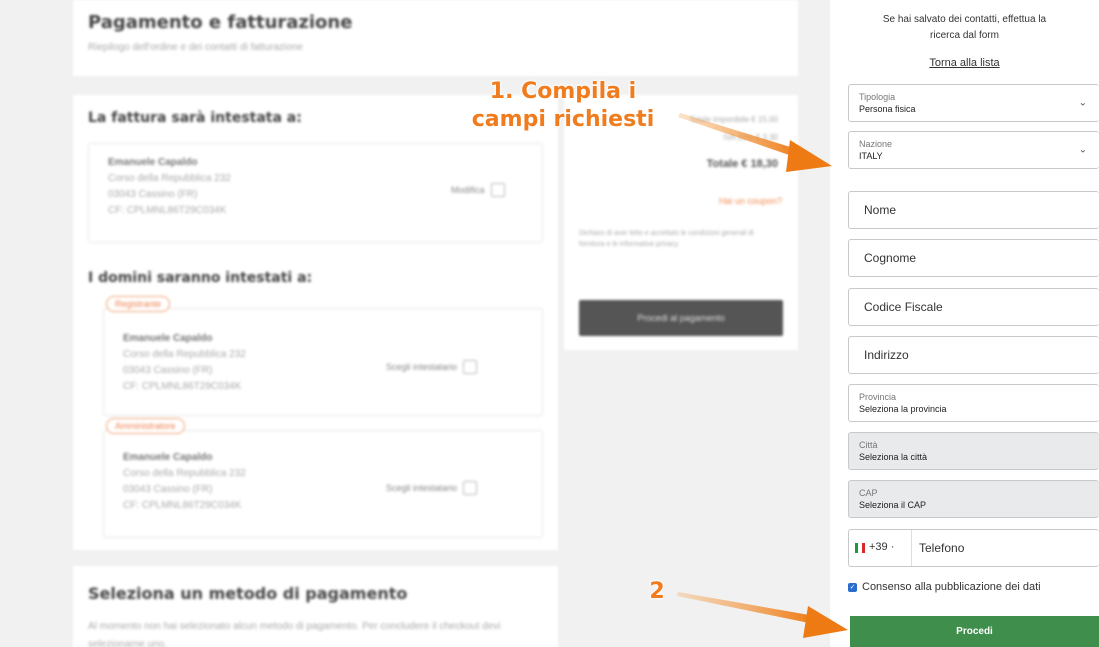 The width and height of the screenshot is (1099, 647). Describe the element at coordinates (657, 591) in the screenshot. I see `annotation-step2: 2` at that location.